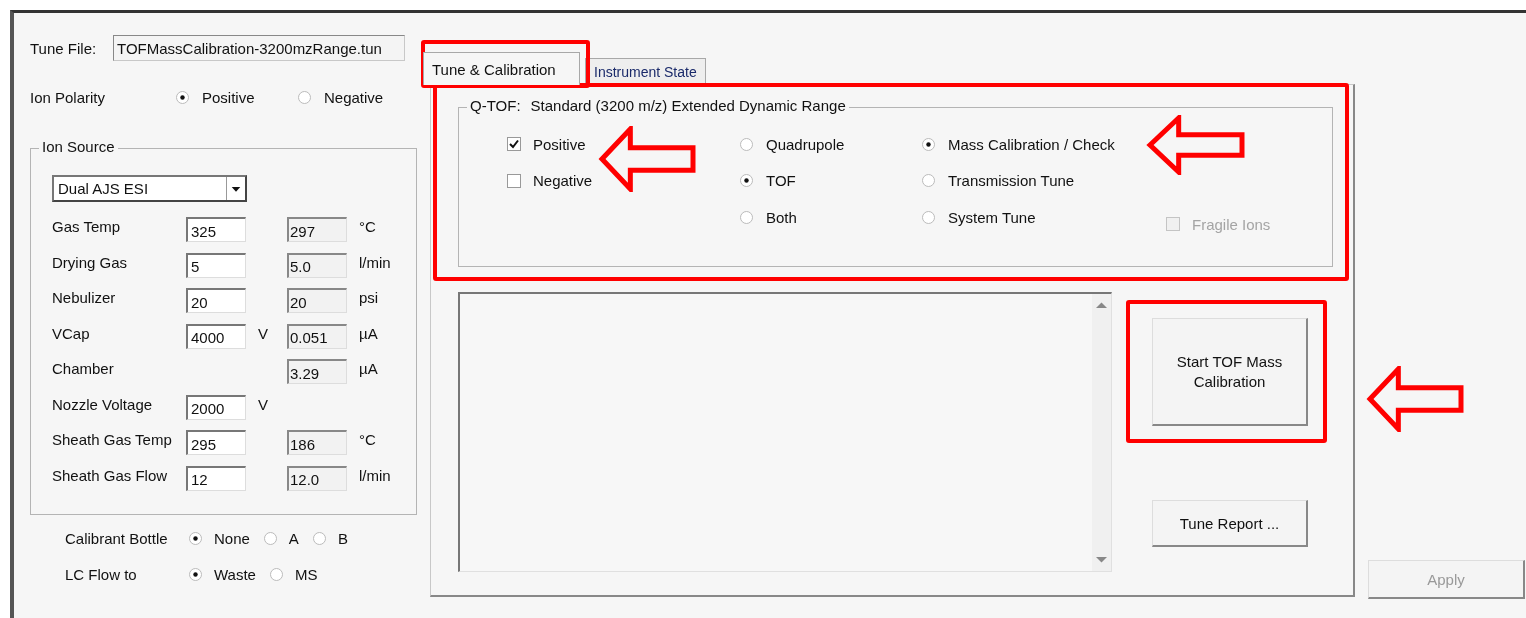  What do you see at coordinates (110, 475) in the screenshot?
I see `parameter-label: Sheath Gas Flow` at bounding box center [110, 475].